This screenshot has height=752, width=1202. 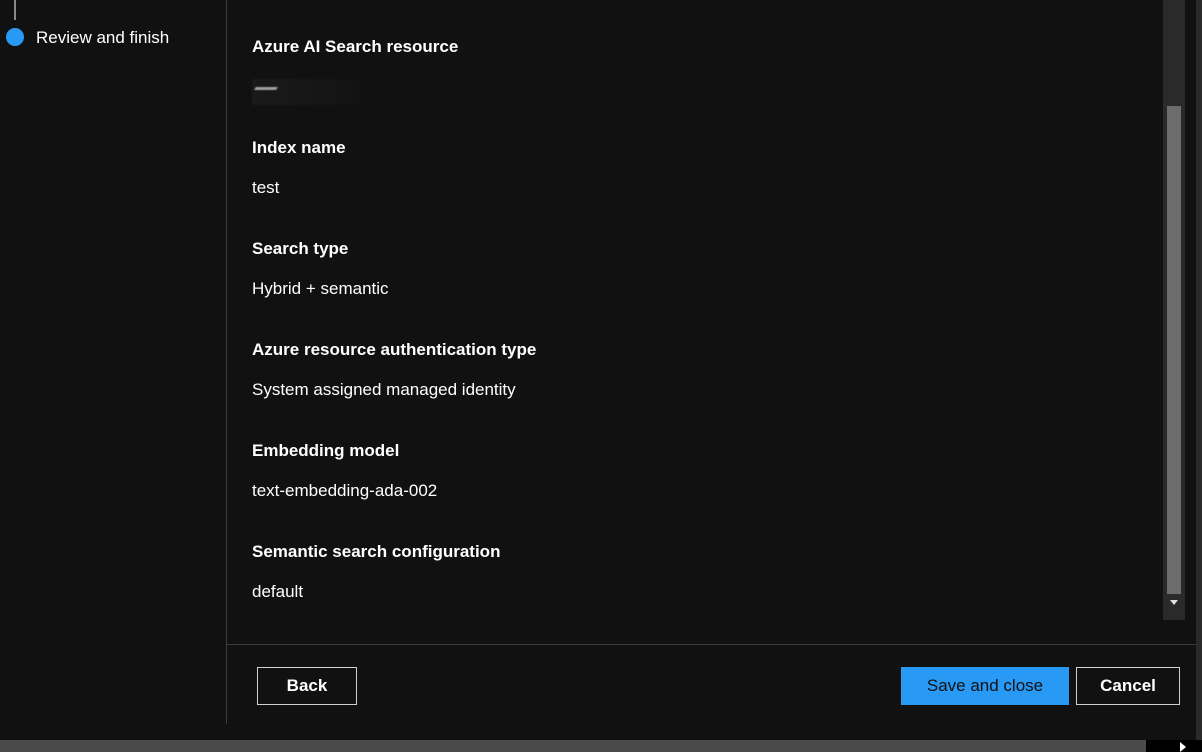 I want to click on step-review-and-finish: Review and finish, so click(x=102, y=38).